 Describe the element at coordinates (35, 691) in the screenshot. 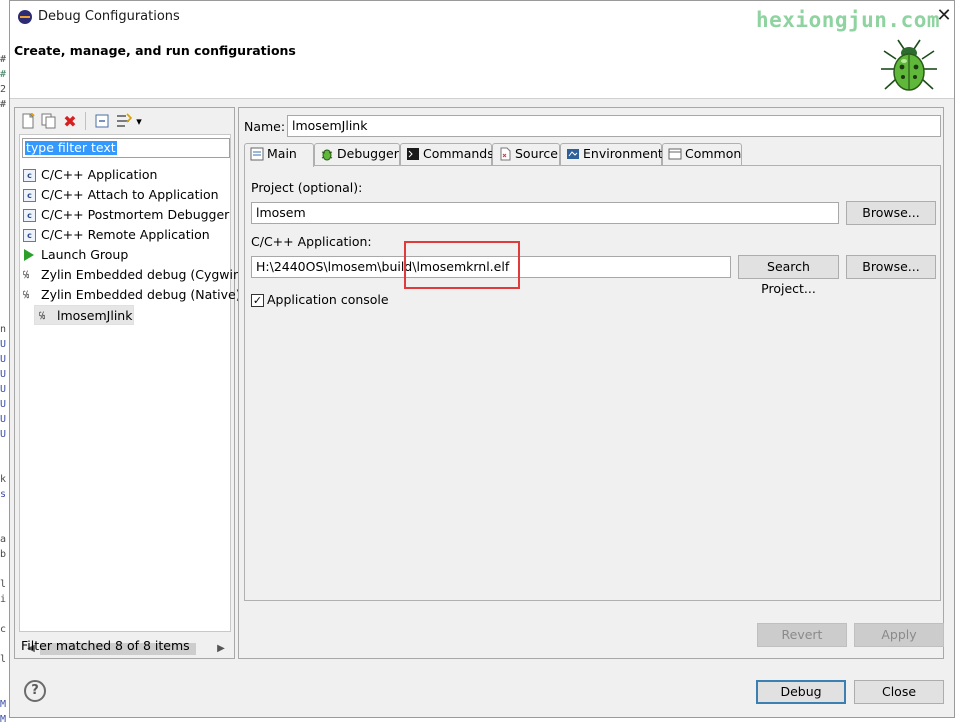

I see `help-icon: ?` at that location.